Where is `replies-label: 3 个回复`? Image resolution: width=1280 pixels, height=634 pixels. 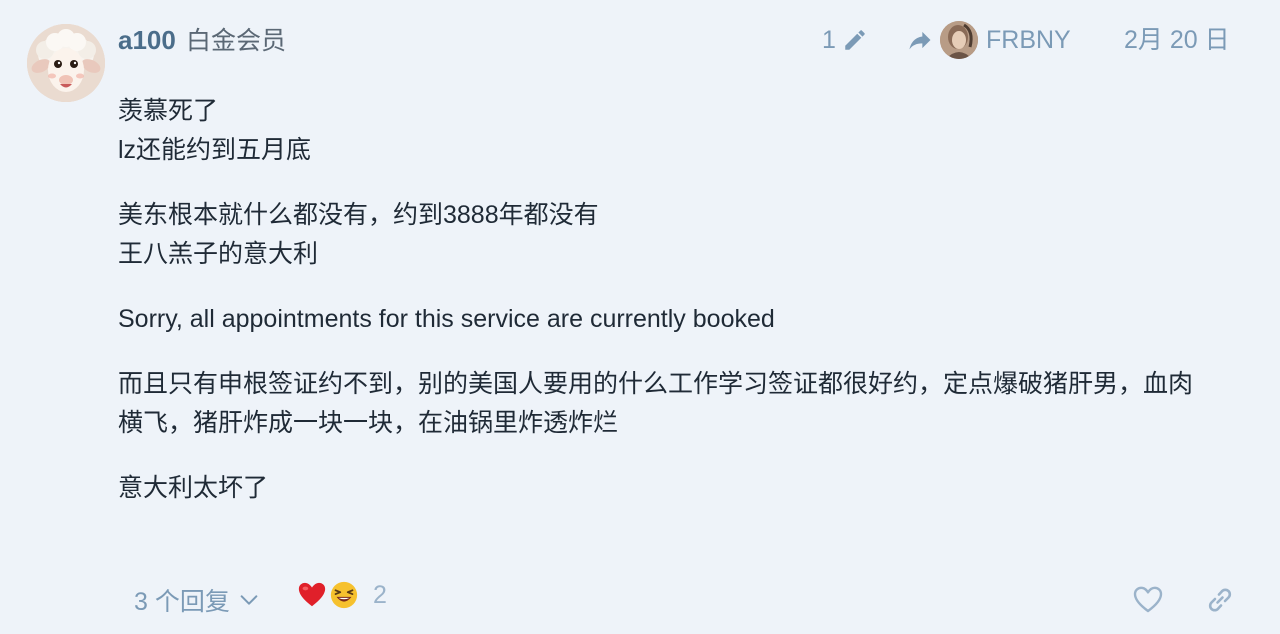 replies-label: 3 个回复 is located at coordinates (182, 602).